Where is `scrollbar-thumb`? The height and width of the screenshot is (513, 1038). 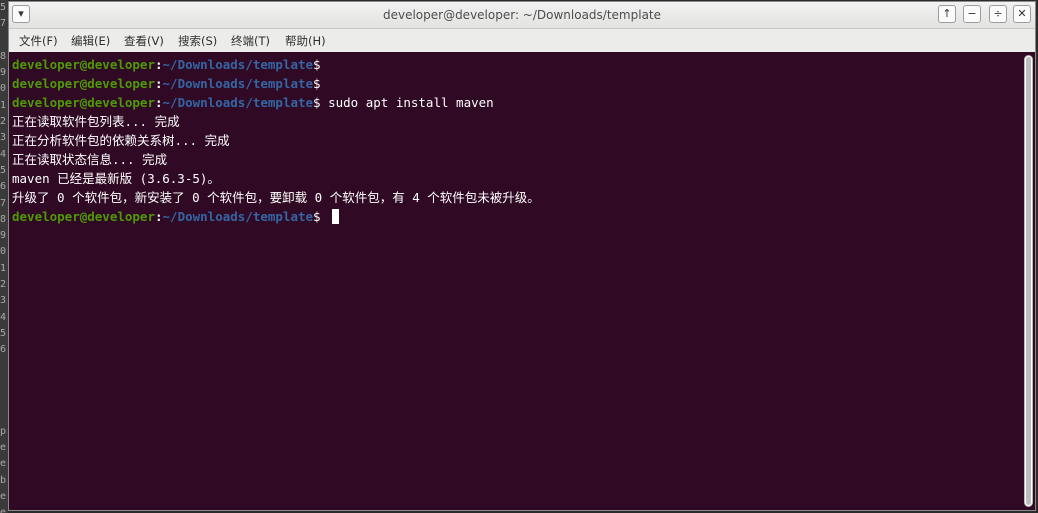
scrollbar-thumb is located at coordinates (1028, 281).